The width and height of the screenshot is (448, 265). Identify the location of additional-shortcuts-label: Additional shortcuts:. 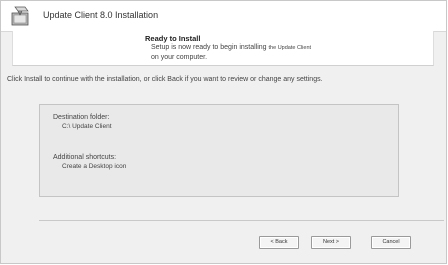
(85, 157).